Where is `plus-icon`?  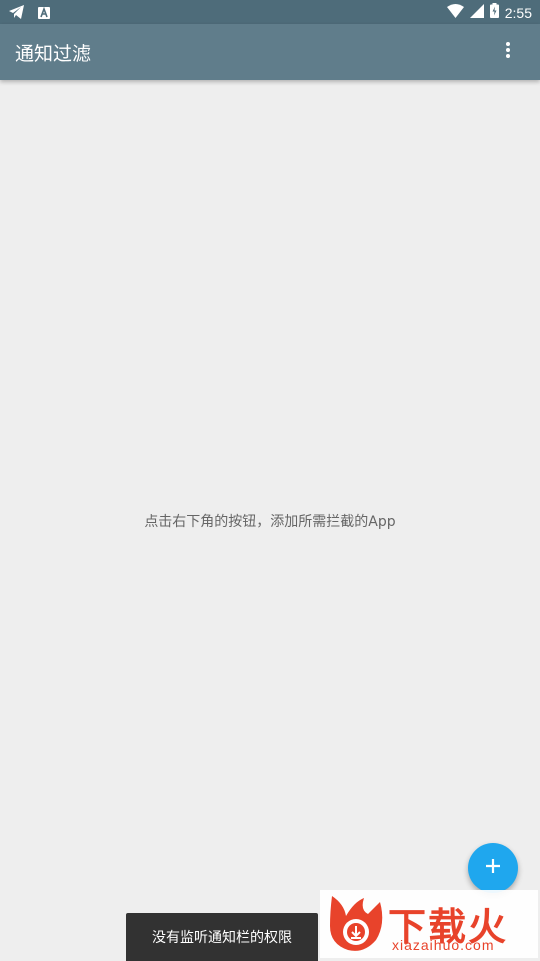
plus-icon is located at coordinates (493, 868).